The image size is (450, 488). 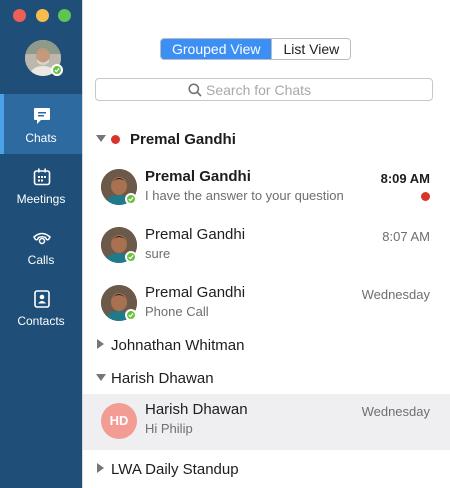 What do you see at coordinates (266, 344) in the screenshot?
I see `group-header-johnathan-whitman: Johnathan Whitman` at bounding box center [266, 344].